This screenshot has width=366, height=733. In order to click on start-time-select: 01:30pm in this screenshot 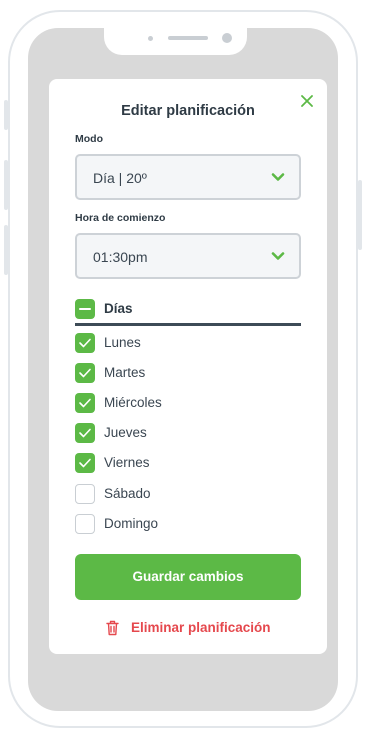, I will do `click(188, 256)`.